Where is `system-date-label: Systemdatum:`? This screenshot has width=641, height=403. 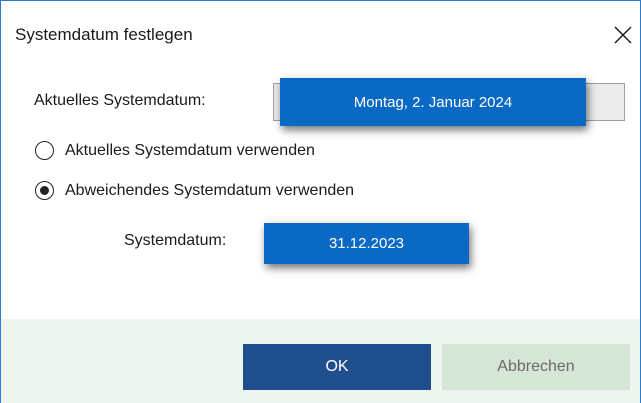
system-date-label: Systemdatum: is located at coordinates (175, 240).